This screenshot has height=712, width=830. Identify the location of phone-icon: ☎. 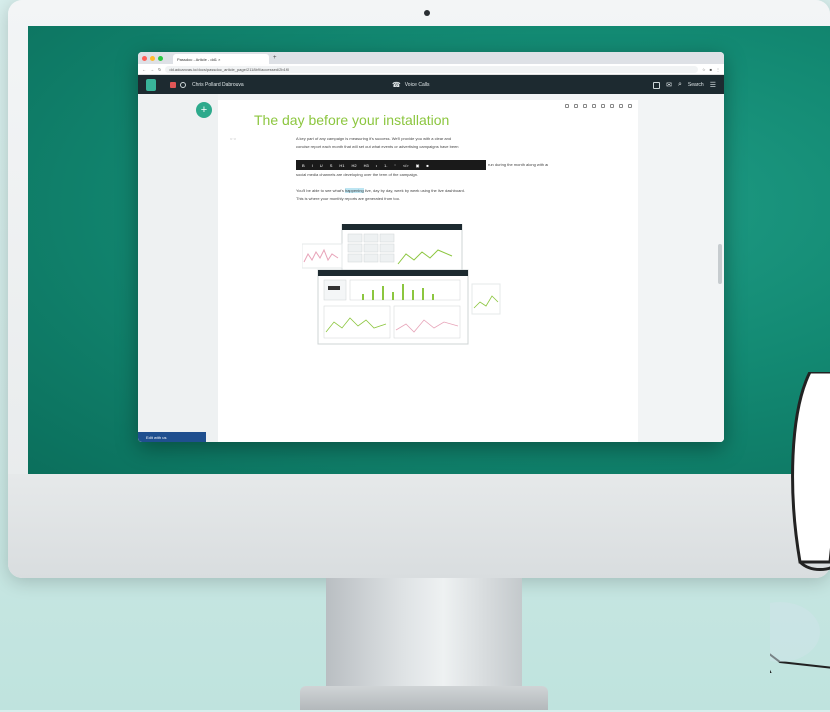
(396, 85).